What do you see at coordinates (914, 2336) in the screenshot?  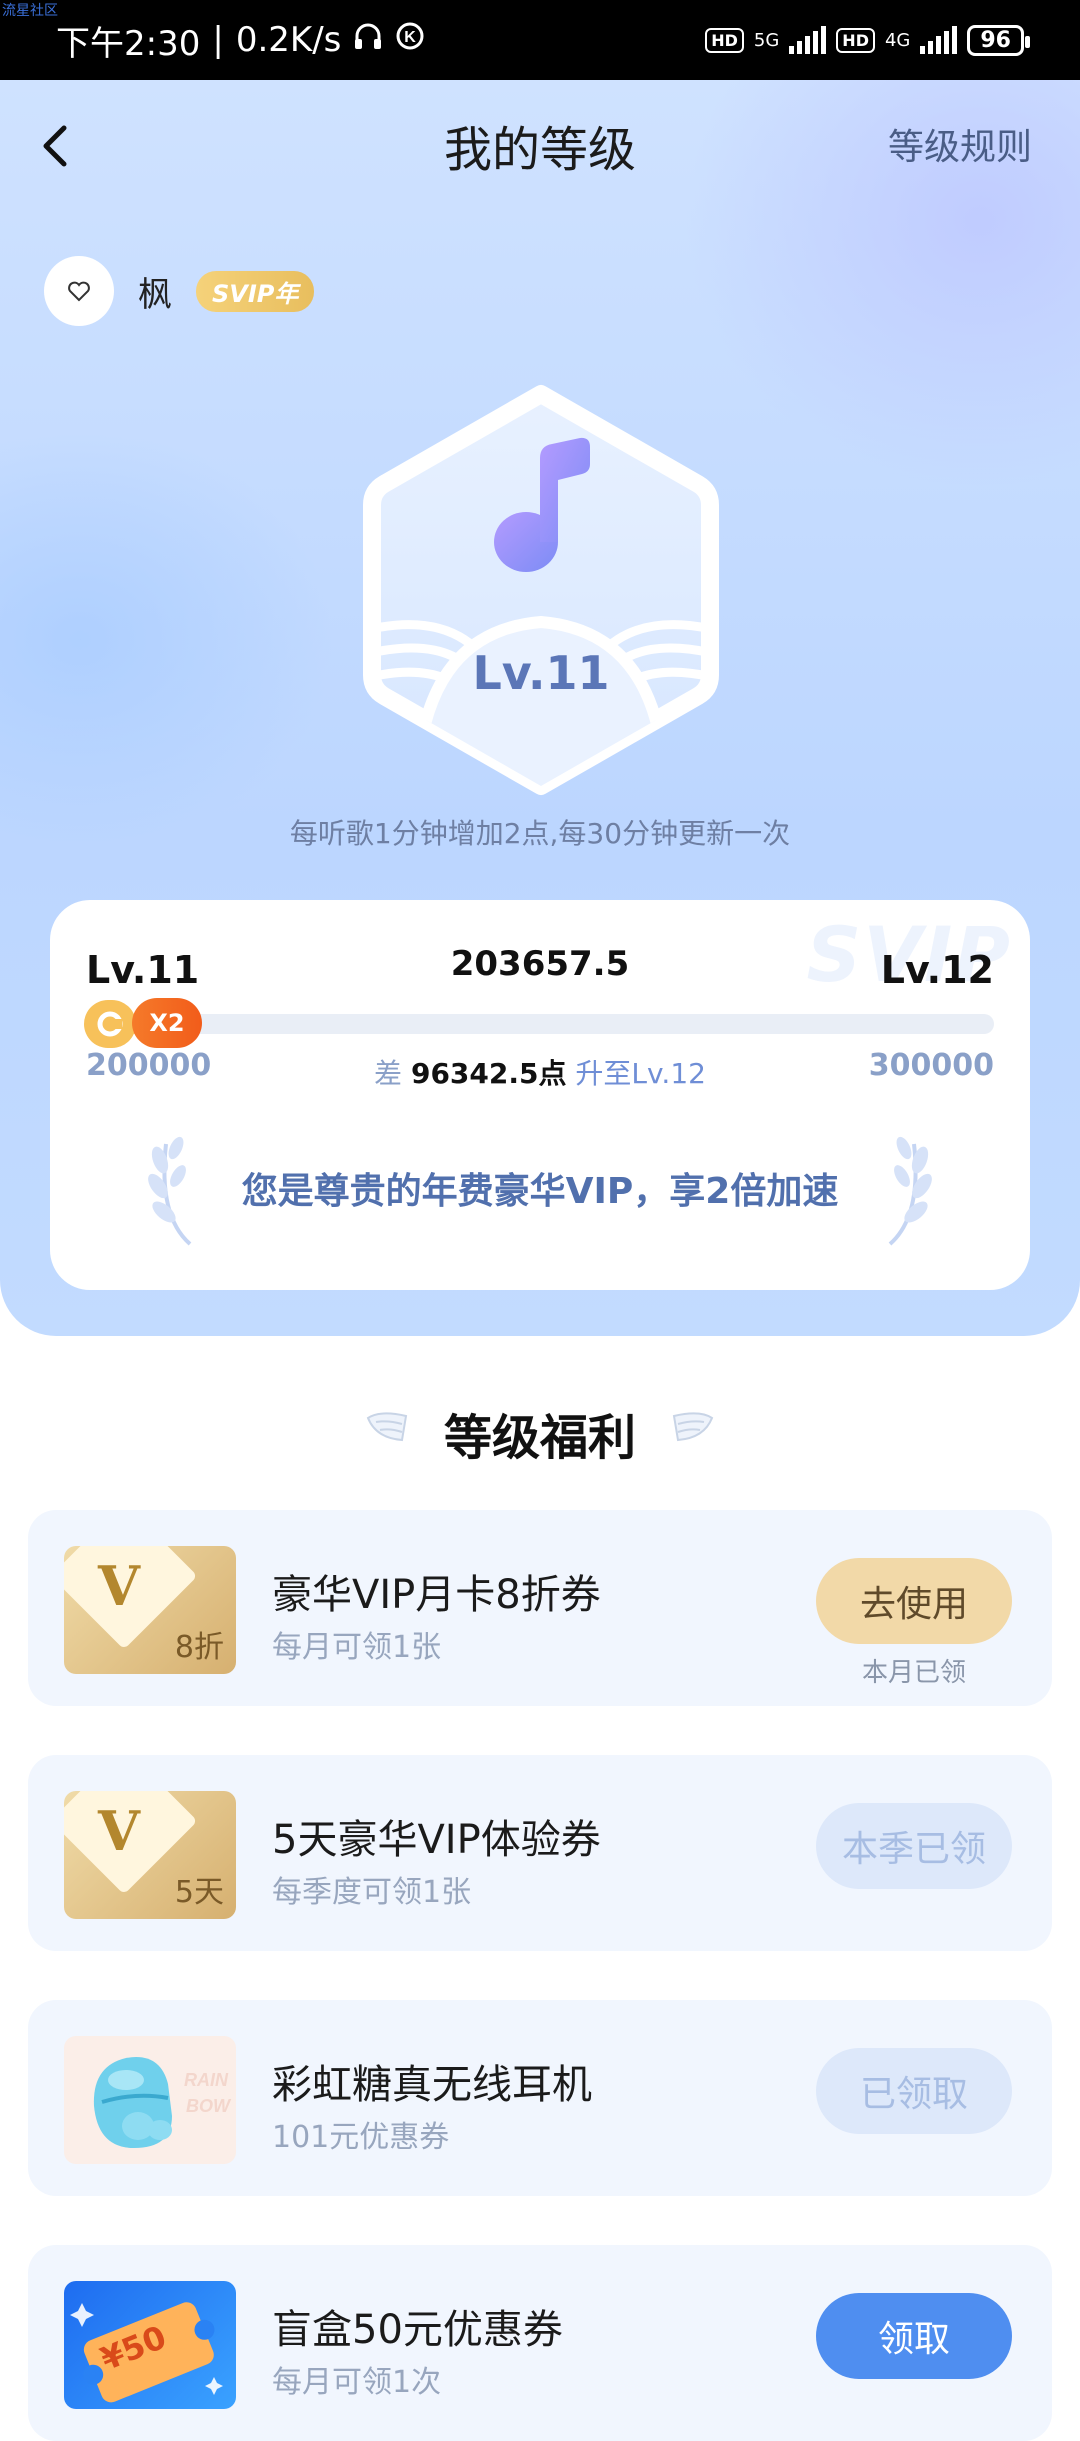 I see `claim-button: 领取` at bounding box center [914, 2336].